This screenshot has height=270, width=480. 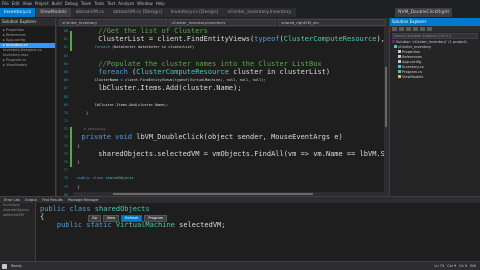 I want to click on menu-item-tools: Tools, so click(x=99, y=3).